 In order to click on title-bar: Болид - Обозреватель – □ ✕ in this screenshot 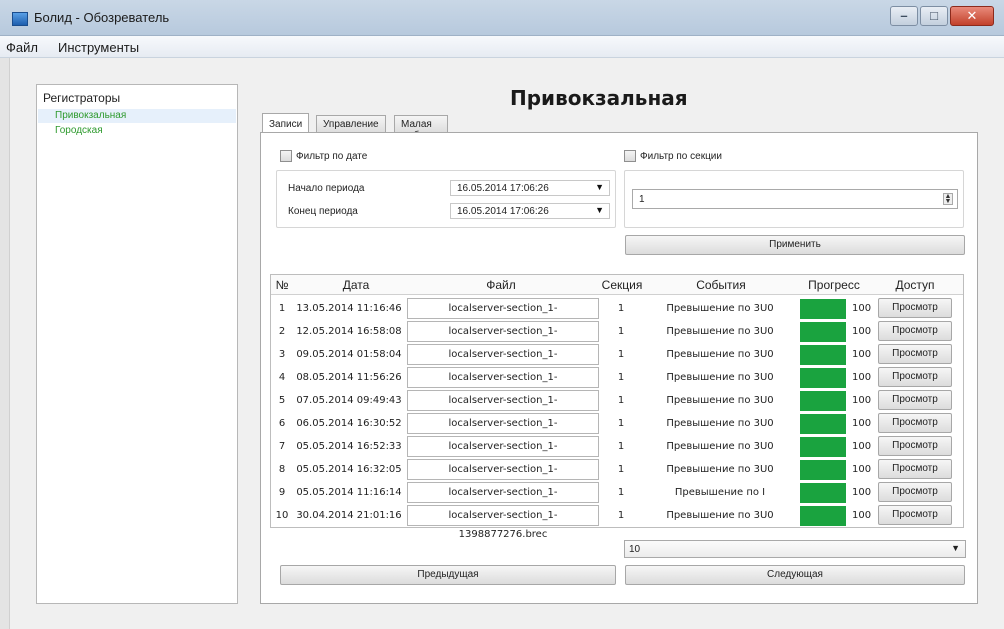, I will do `click(502, 18)`.